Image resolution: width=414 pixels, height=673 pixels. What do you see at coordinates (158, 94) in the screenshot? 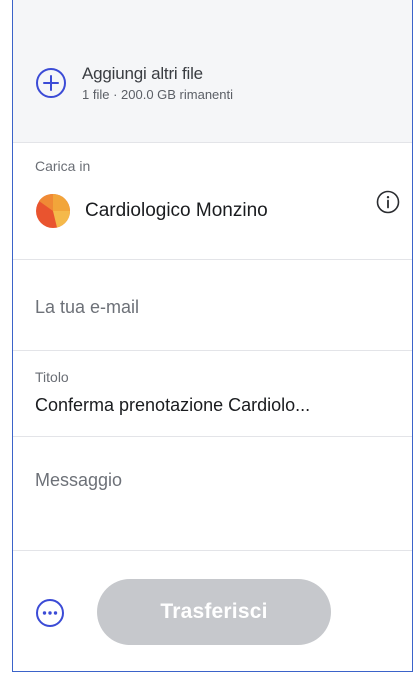
I see `storage-remaining: 1 file · 200.0 GB rimanenti` at bounding box center [158, 94].